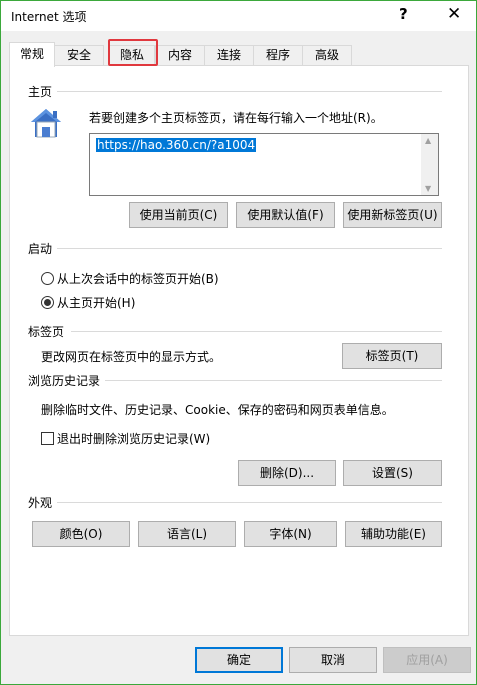 The height and width of the screenshot is (685, 477). What do you see at coordinates (264, 164) in the screenshot?
I see `homepage-url-textarea: https://hao.360.cn/?a1004 ▲ ▼` at bounding box center [264, 164].